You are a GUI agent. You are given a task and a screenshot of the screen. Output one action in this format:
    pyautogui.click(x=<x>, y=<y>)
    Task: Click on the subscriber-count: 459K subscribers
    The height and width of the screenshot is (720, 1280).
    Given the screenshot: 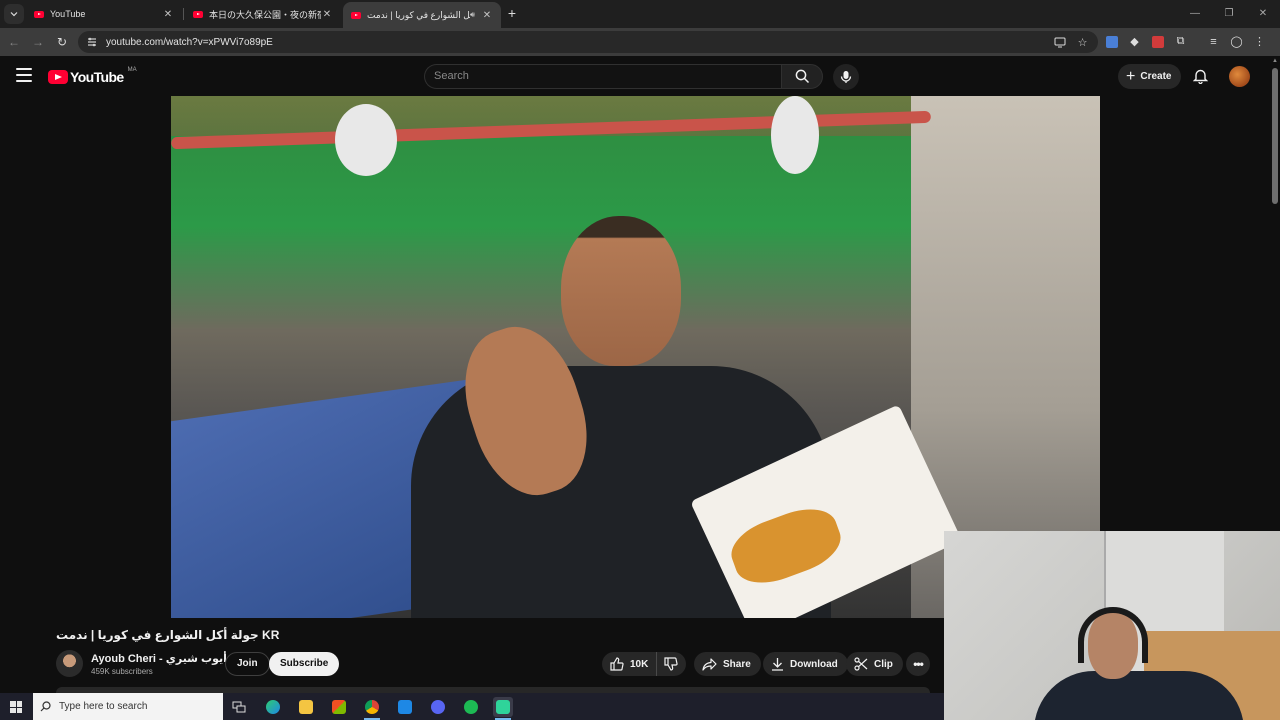 What is the action you would take?
    pyautogui.click(x=122, y=671)
    